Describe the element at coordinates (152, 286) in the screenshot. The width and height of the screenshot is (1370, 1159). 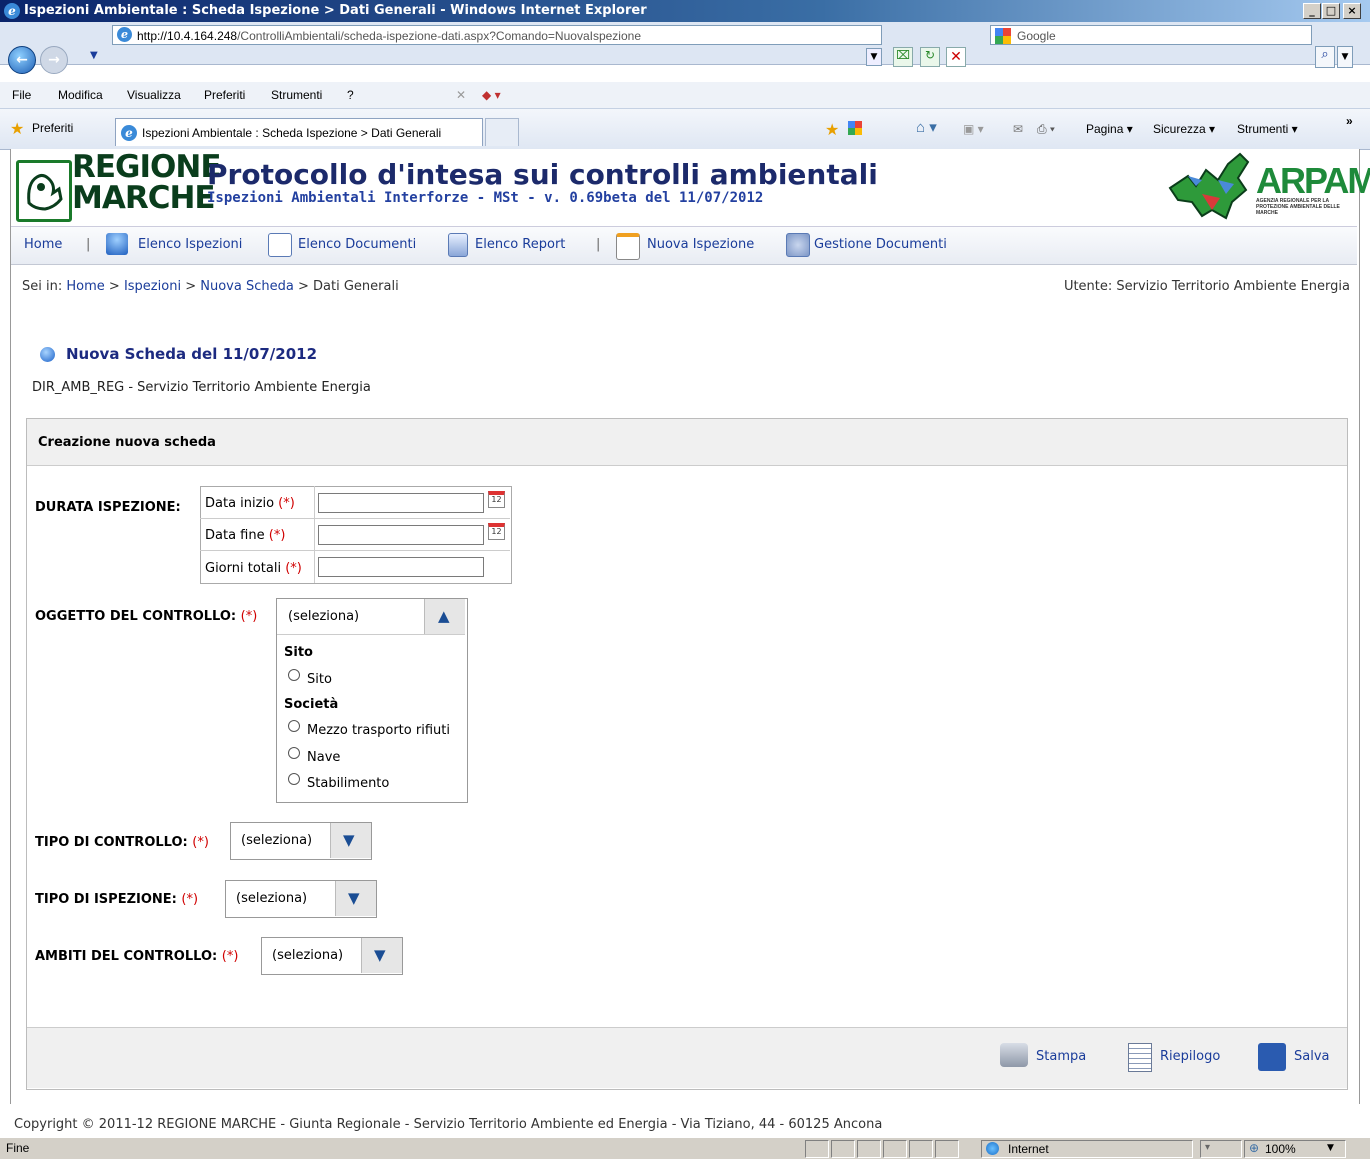
I see `breadcrumb-ispezioni: Ispezioni` at that location.